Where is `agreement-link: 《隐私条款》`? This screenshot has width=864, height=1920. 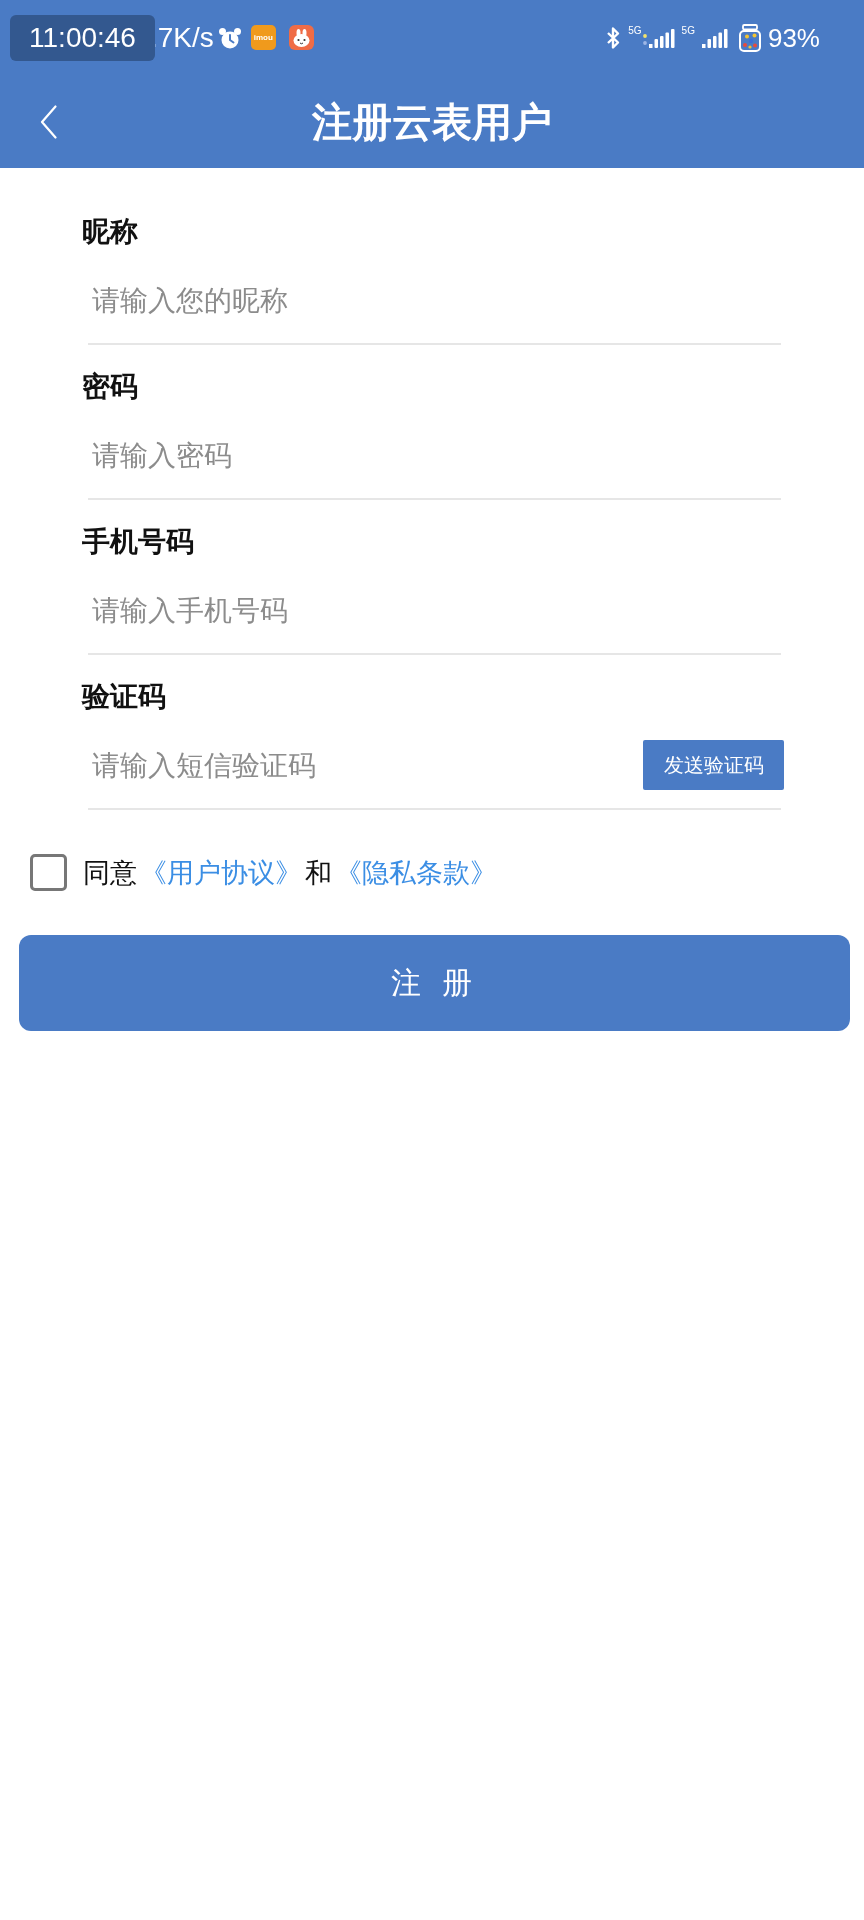 agreement-link: 《隐私条款》 is located at coordinates (416, 872).